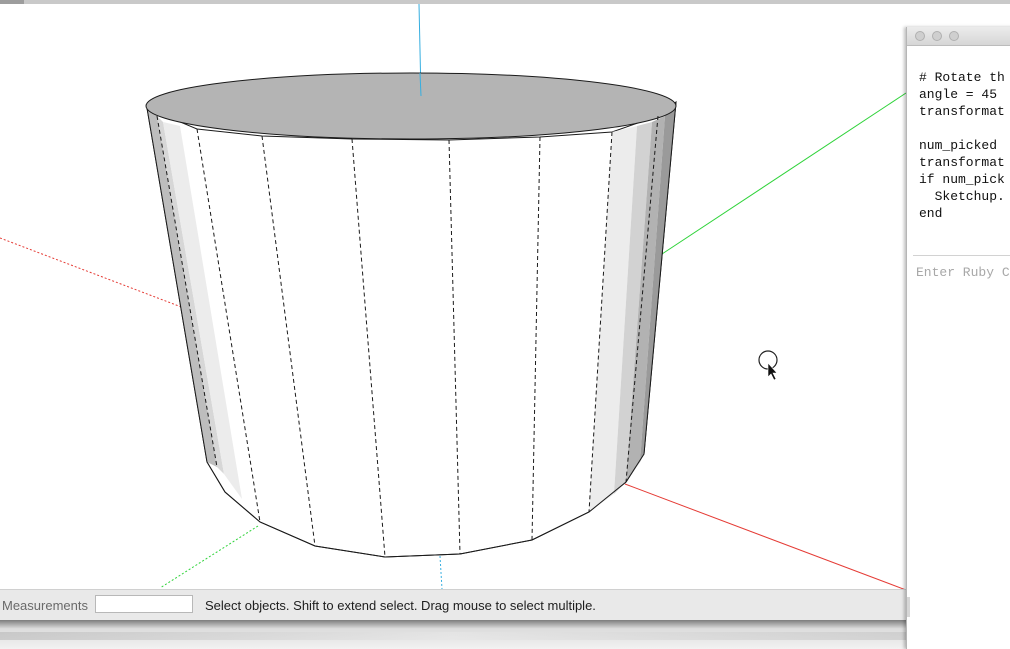  What do you see at coordinates (962, 196) in the screenshot?
I see `code-line: Sketchup.` at bounding box center [962, 196].